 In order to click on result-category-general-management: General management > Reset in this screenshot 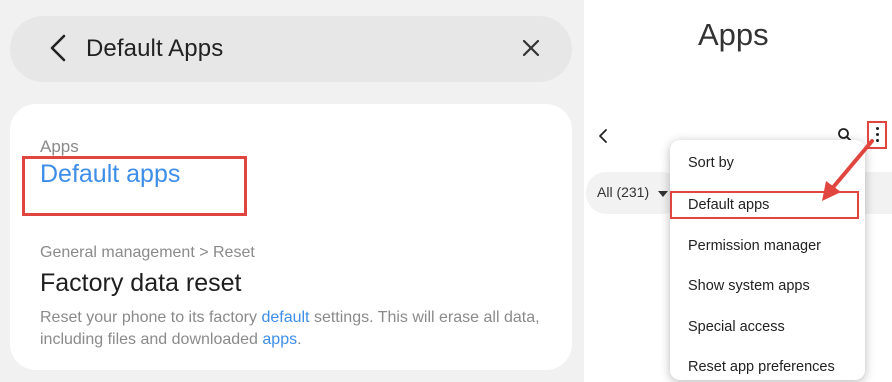, I will do `click(147, 252)`.